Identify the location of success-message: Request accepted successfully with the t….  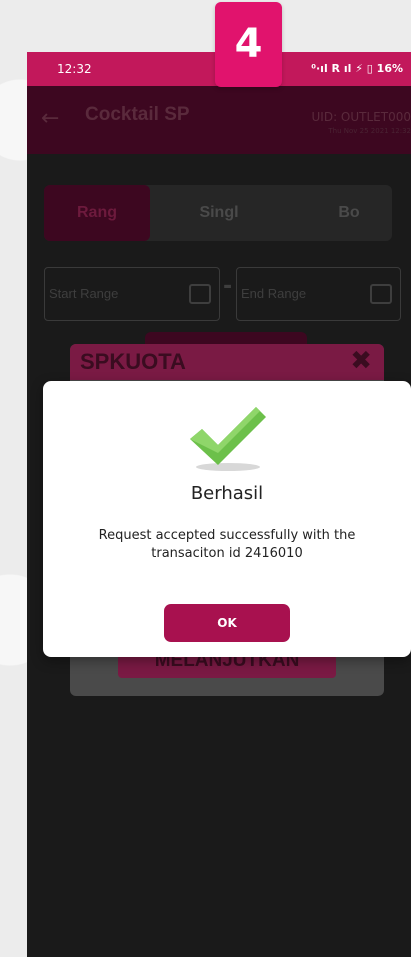
(227, 544).